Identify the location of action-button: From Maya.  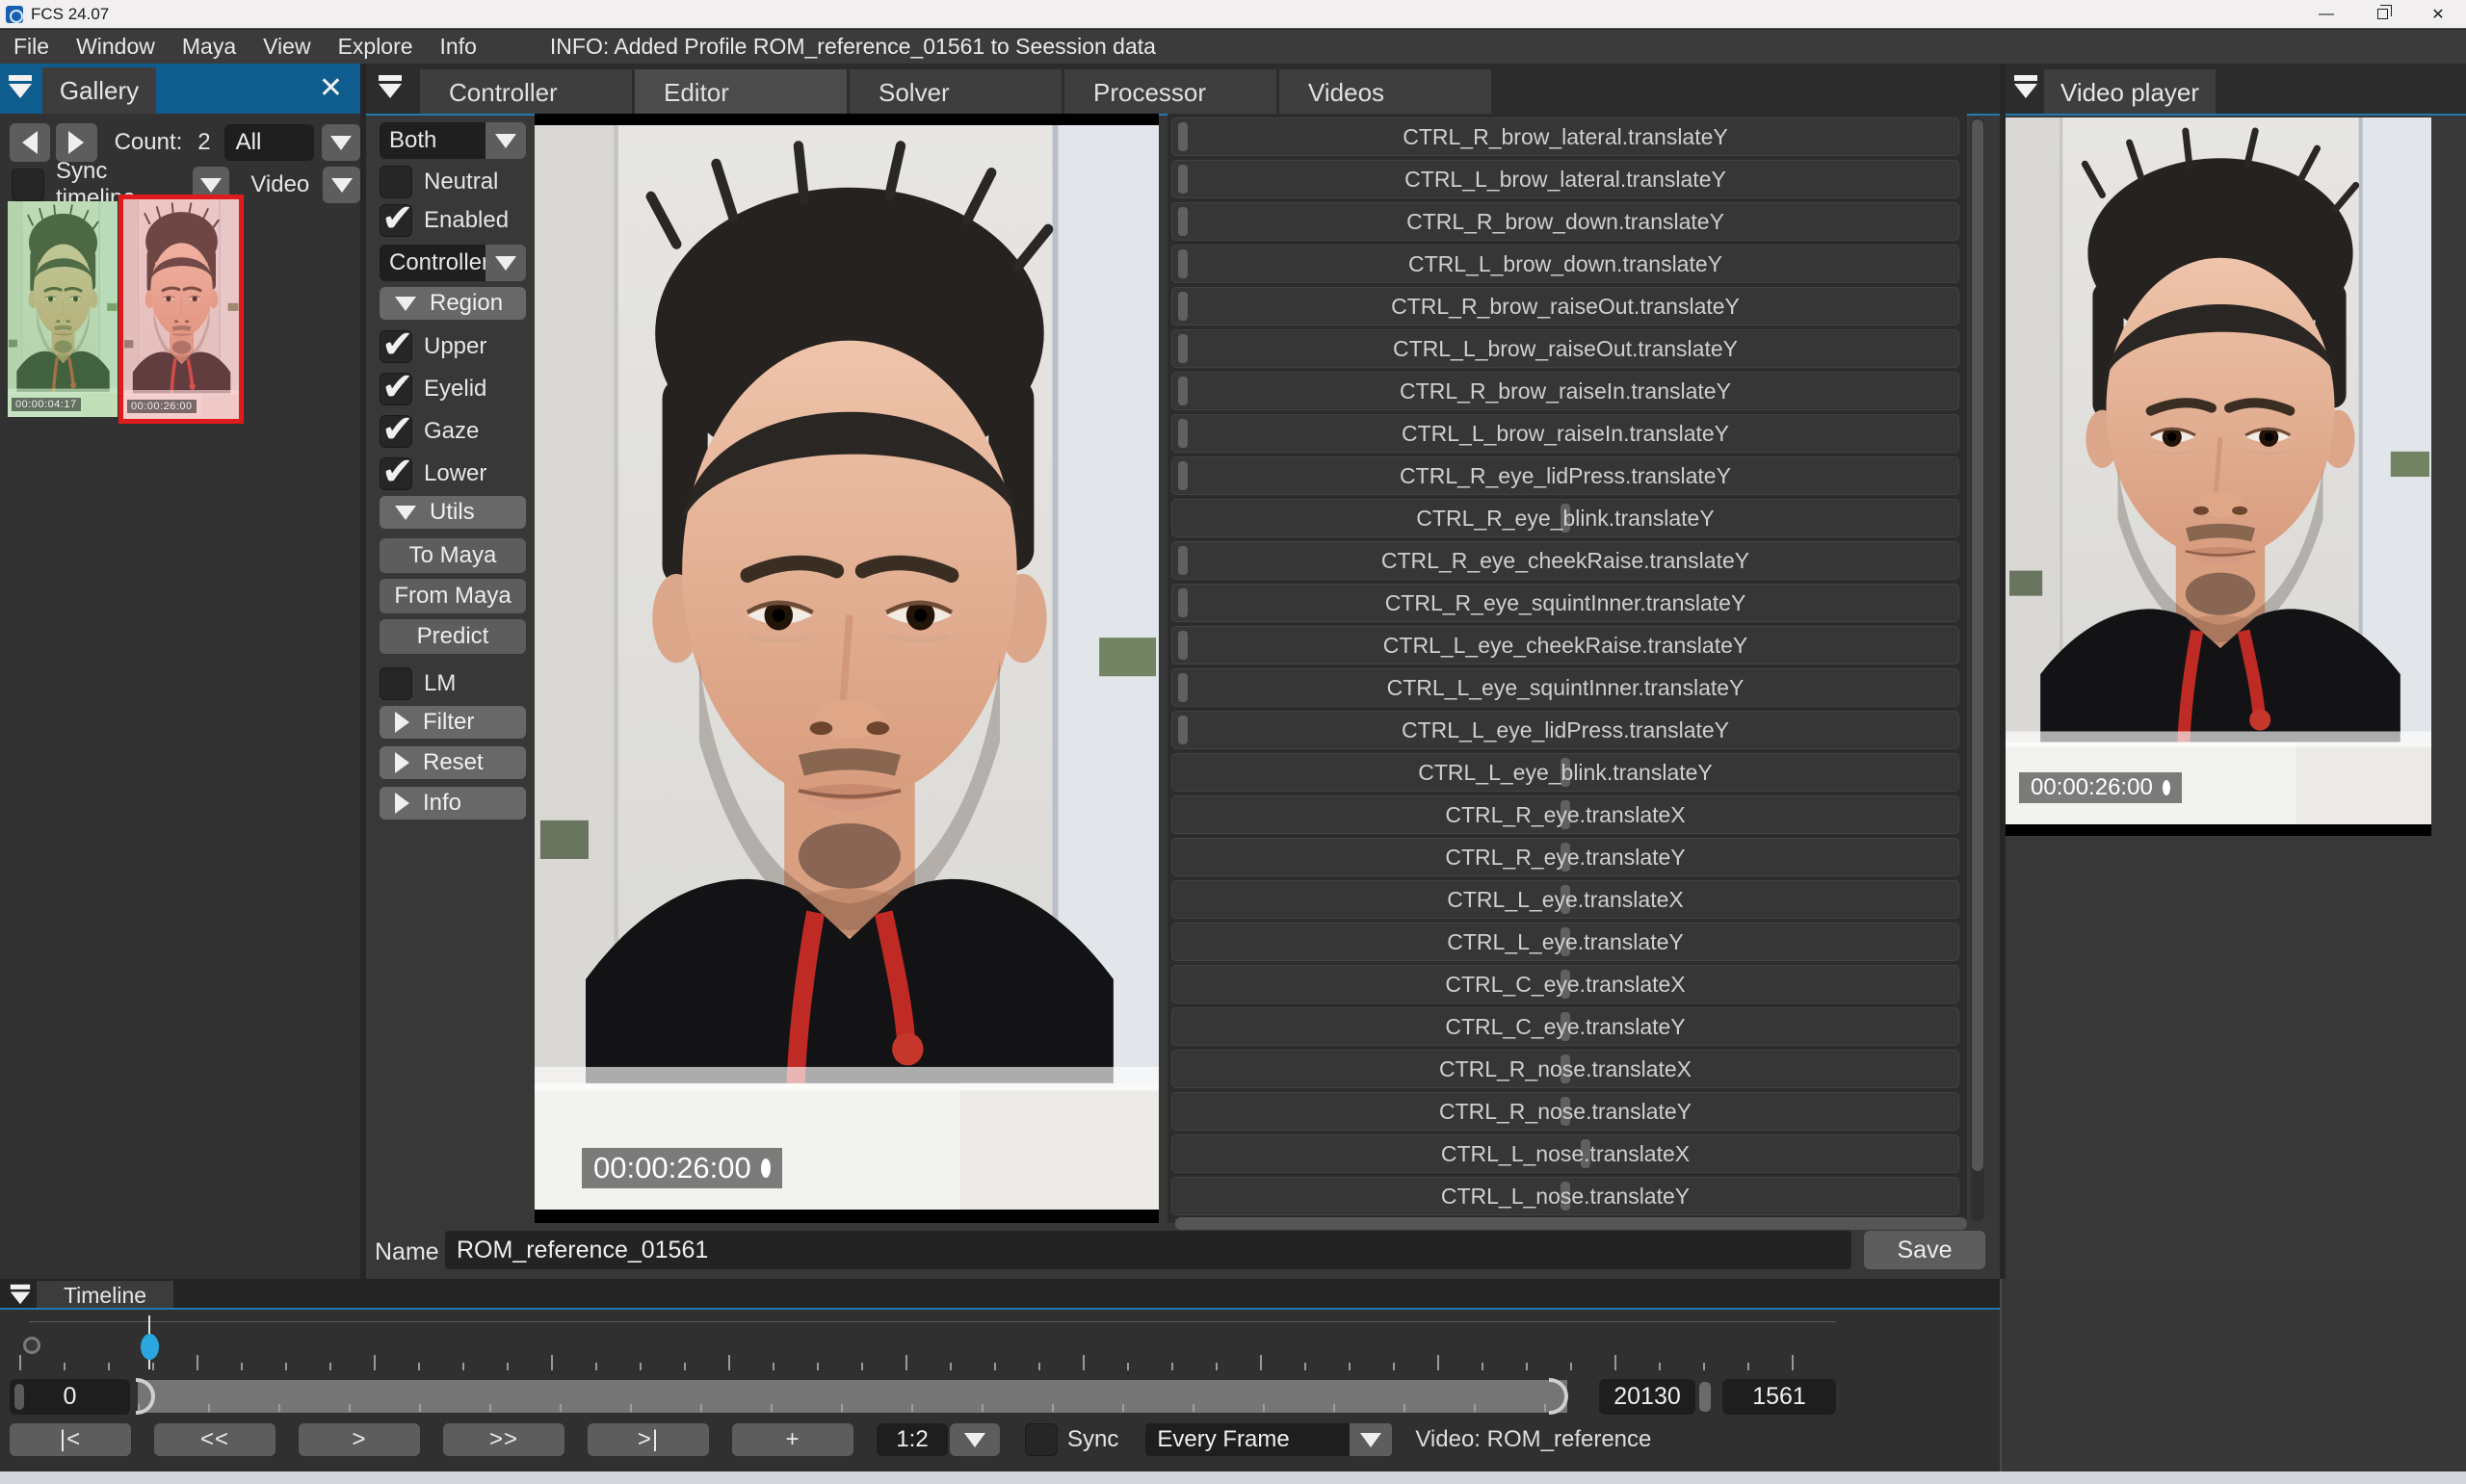
(453, 596).